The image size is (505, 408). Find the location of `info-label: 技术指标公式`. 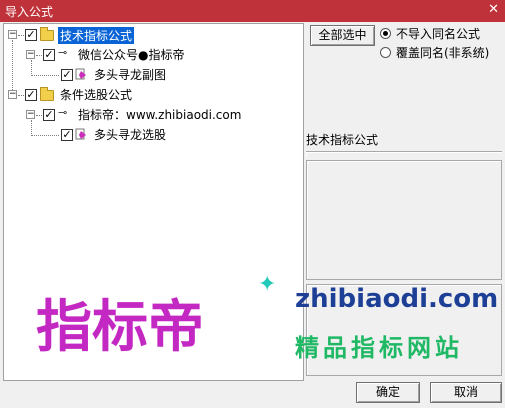

info-label: 技术指标公式 is located at coordinates (342, 140).